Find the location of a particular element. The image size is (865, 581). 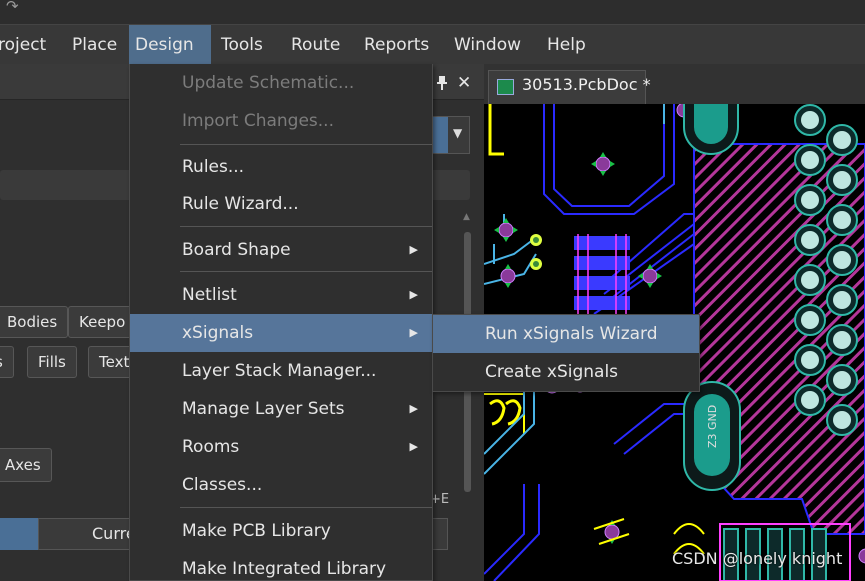

menu-item-label: Make Integrated Library is located at coordinates (284, 569).